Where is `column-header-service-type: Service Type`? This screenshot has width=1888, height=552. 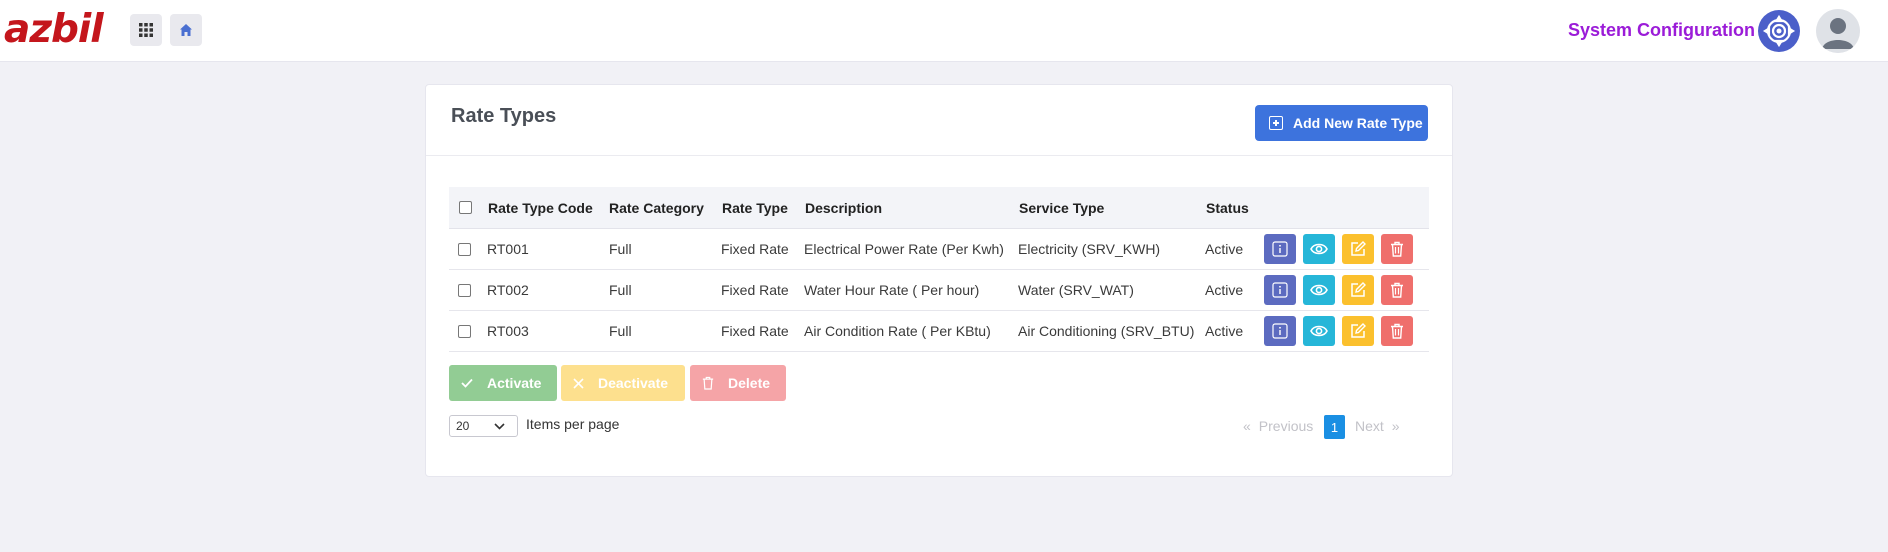 column-header-service-type: Service Type is located at coordinates (1061, 207).